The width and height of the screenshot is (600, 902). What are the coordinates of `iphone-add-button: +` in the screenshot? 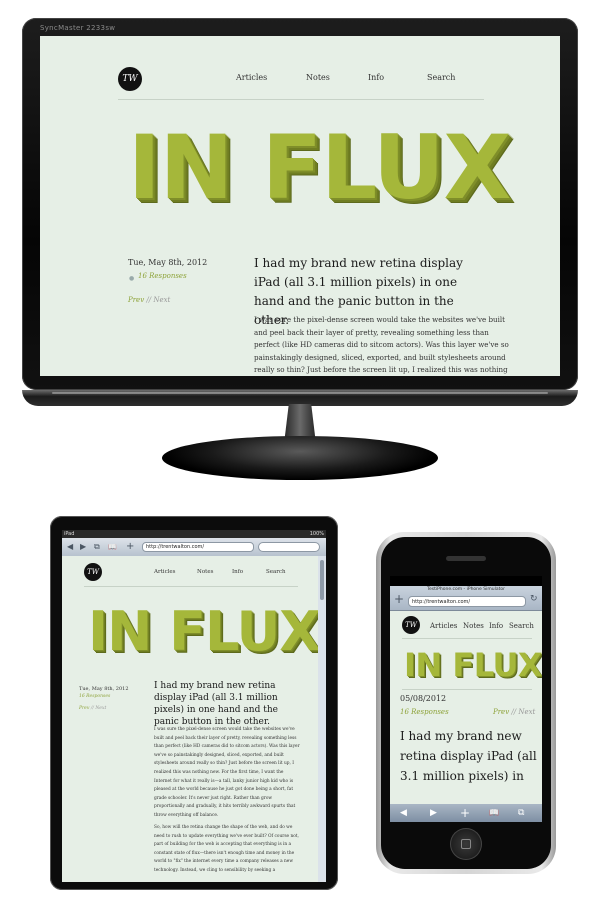 It's located at (399, 599).